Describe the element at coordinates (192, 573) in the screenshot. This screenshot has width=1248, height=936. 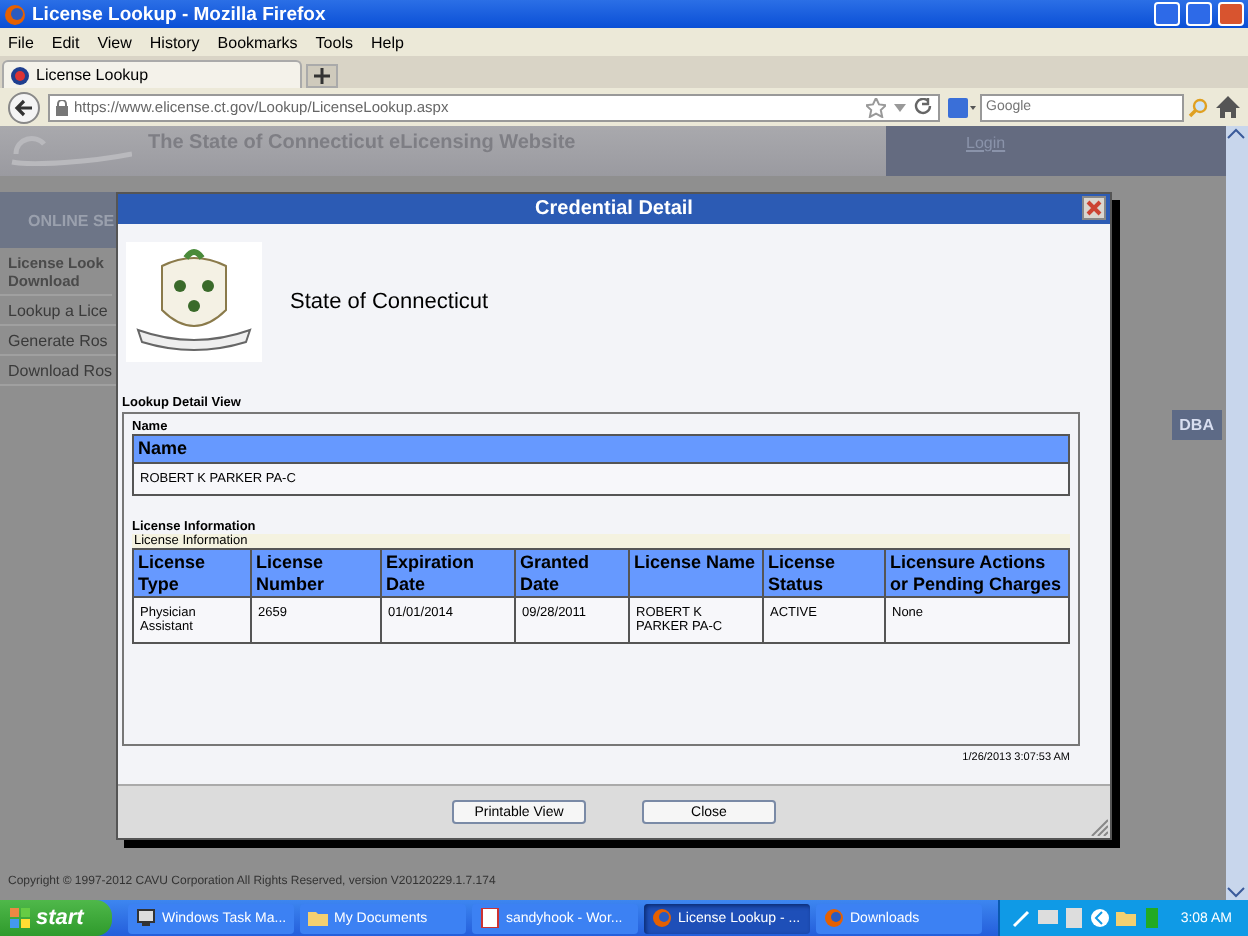
I see `column-header: License Type` at that location.